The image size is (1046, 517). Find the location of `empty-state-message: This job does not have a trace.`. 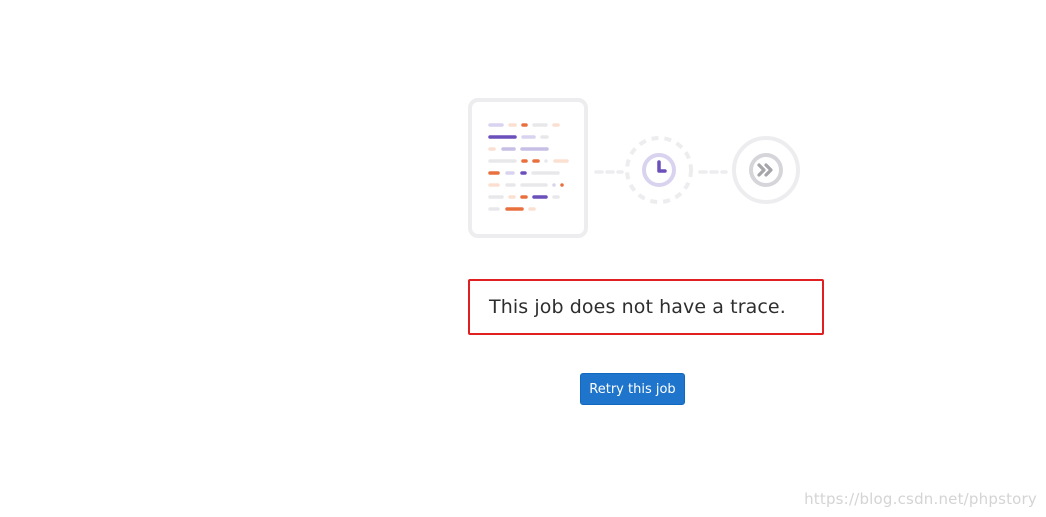

empty-state-message: This job does not have a trace. is located at coordinates (637, 307).